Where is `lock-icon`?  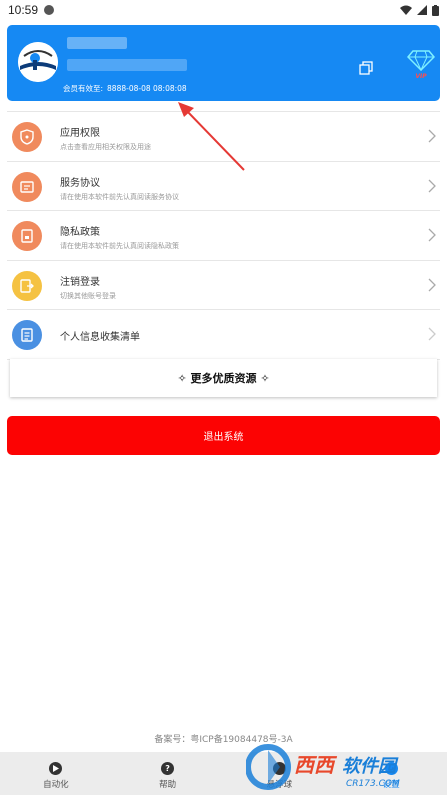
lock-icon is located at coordinates (27, 236).